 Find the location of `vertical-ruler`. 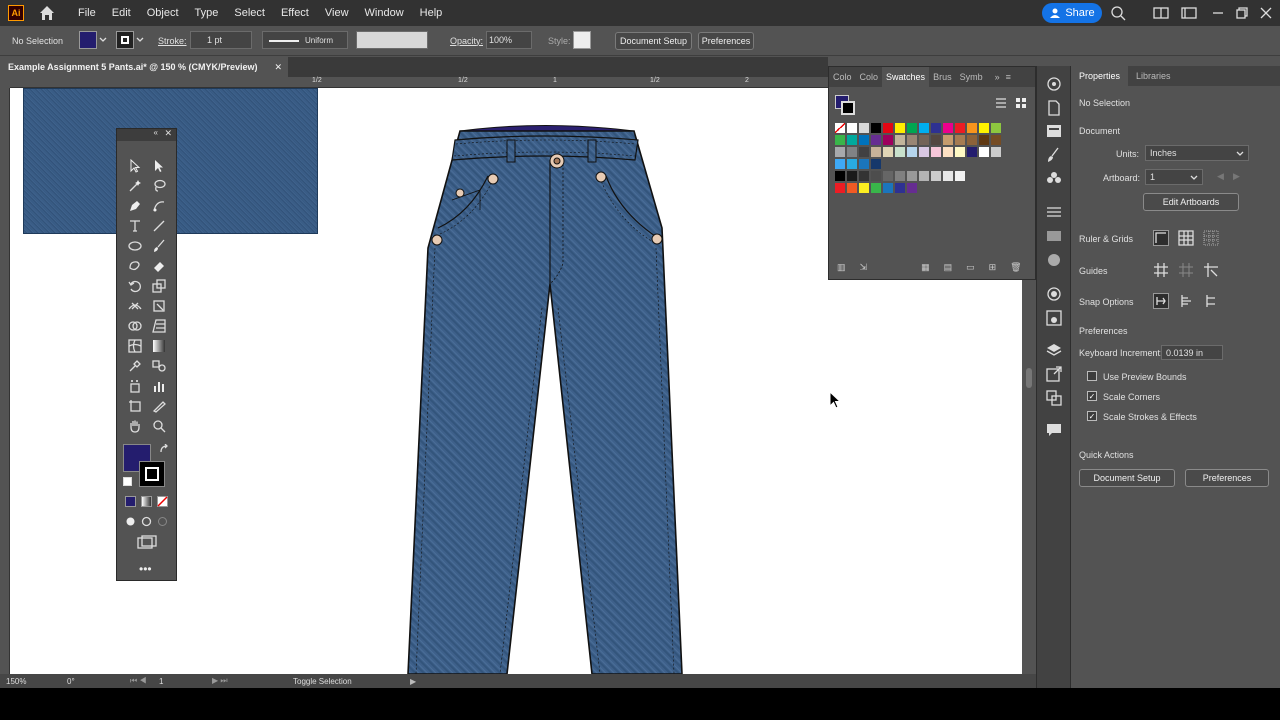

vertical-ruler is located at coordinates (5, 381).